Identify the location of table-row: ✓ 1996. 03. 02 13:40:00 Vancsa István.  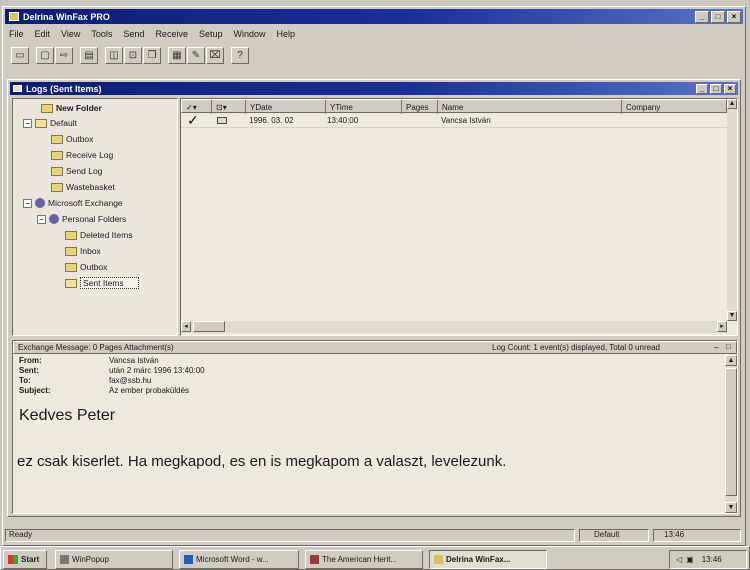
(454, 120).